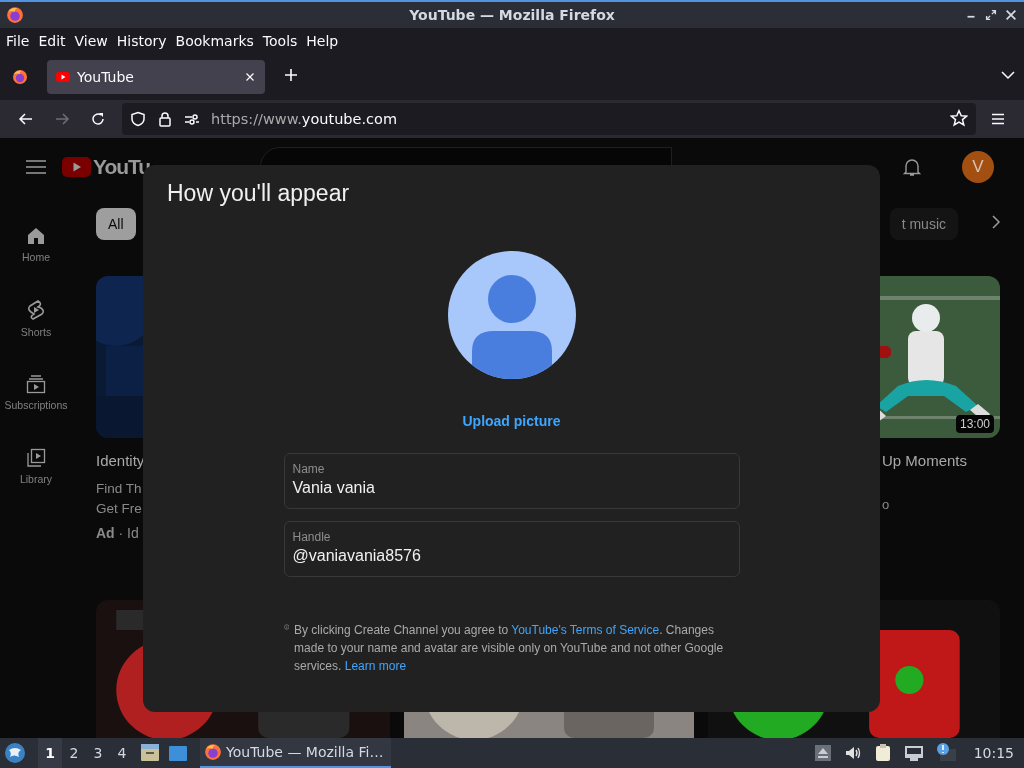 The image size is (1024, 768). Describe the element at coordinates (974, 424) in the screenshot. I see `video-duration: 13:00` at that location.